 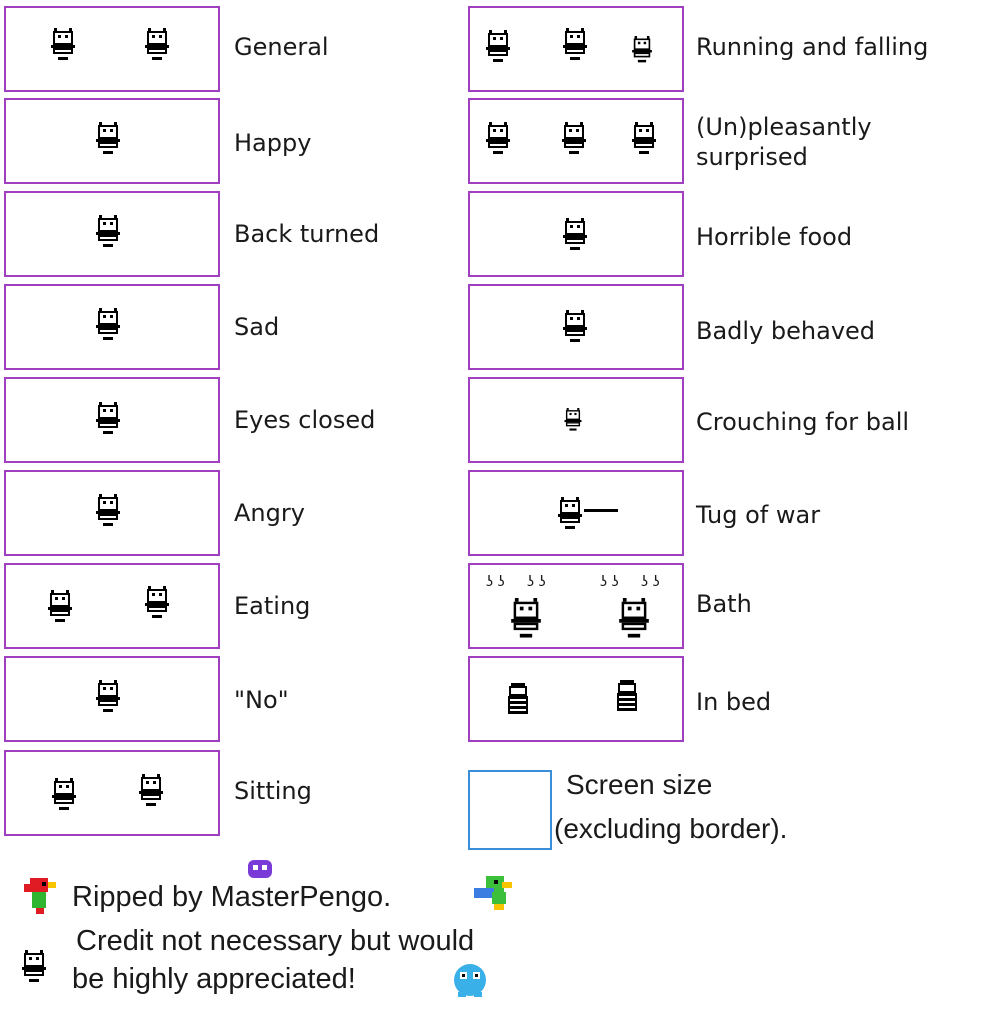 I want to click on label-happy: Happy, so click(x=273, y=143).